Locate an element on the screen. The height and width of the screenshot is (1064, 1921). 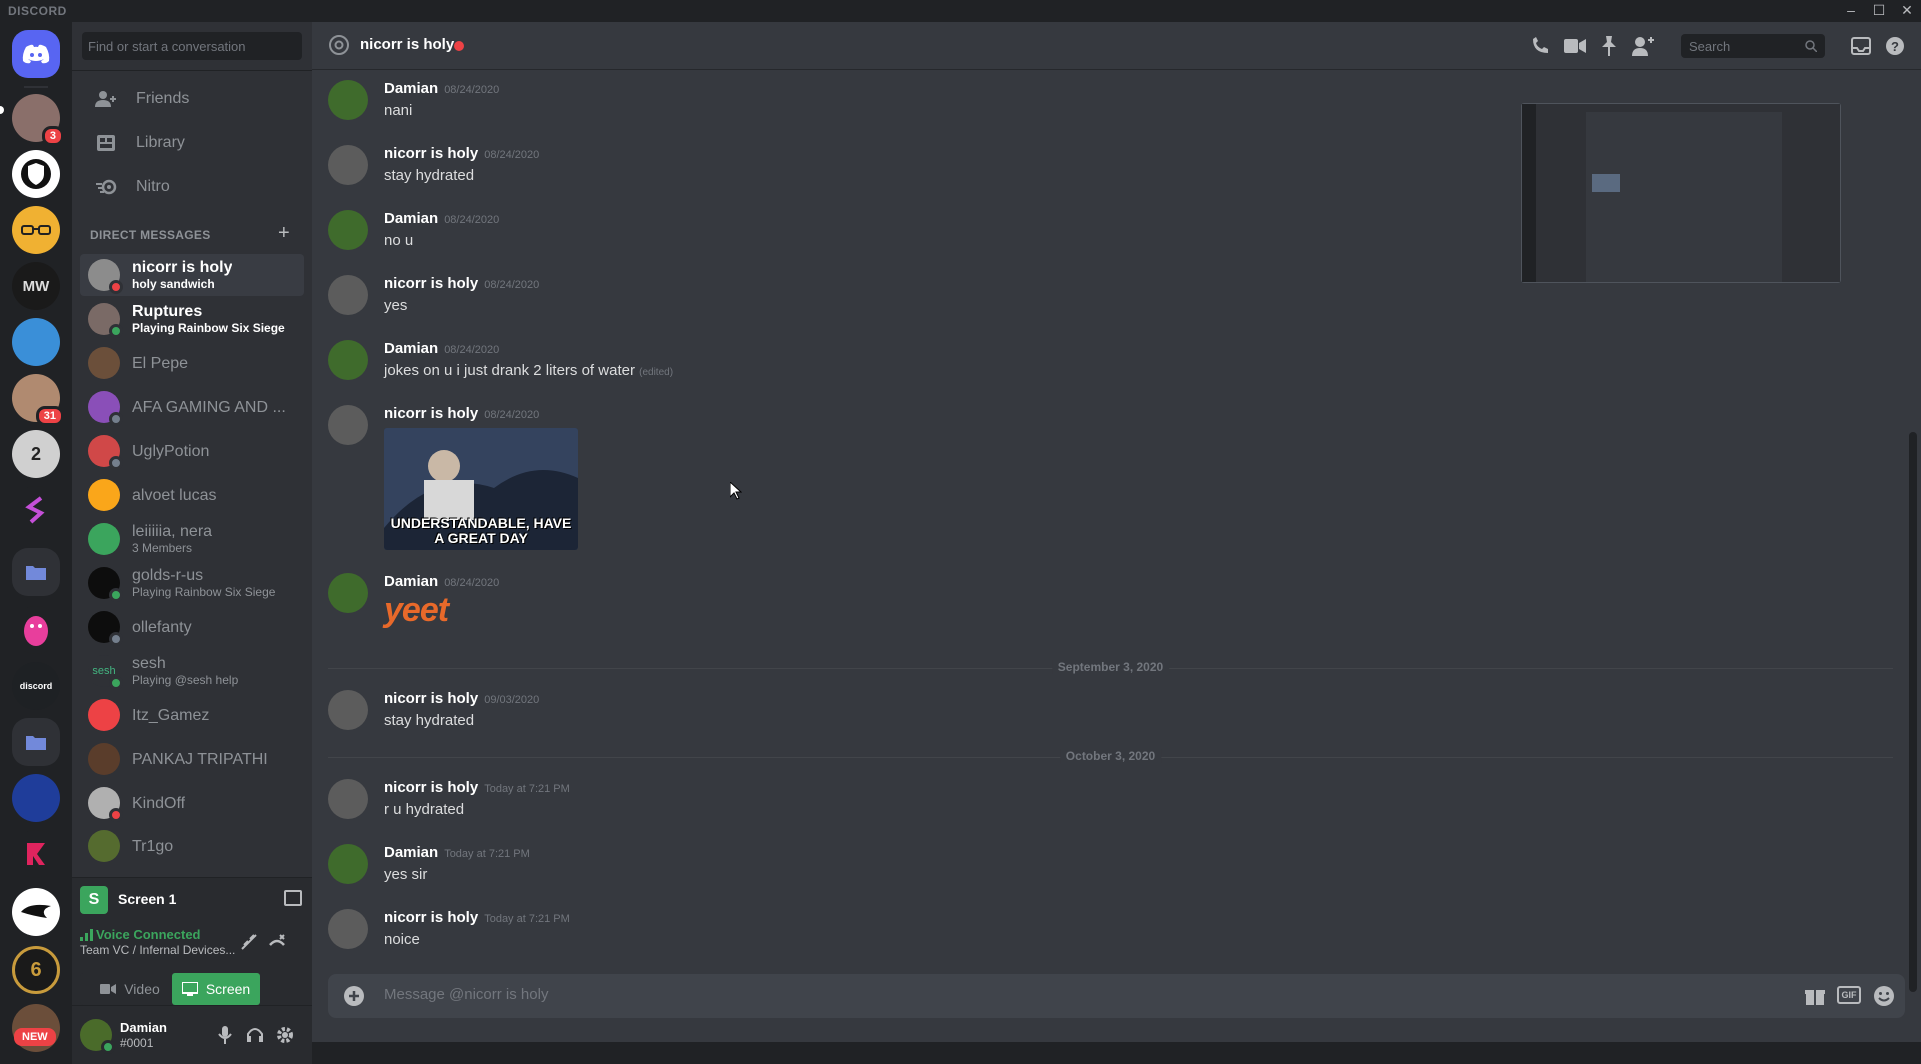
dm-item: PANKAJ TRIPATHI is located at coordinates (192, 759).